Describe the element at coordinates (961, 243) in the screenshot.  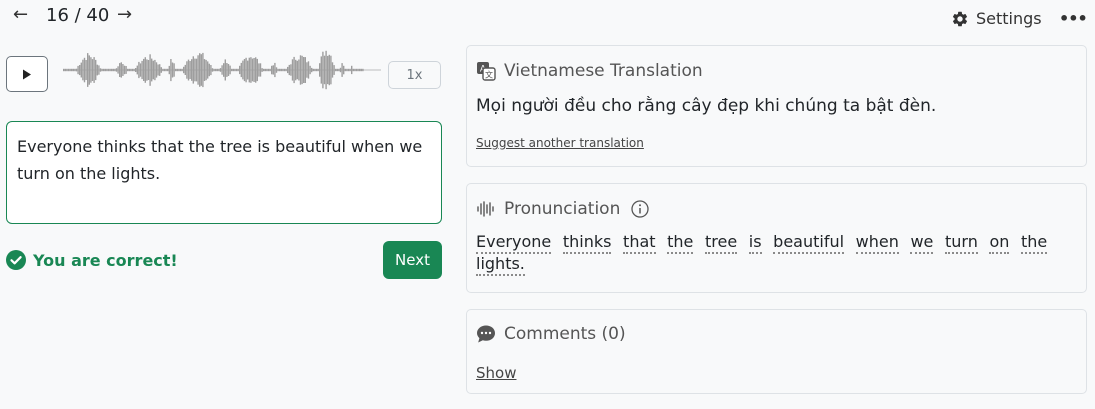
I see `pronunciation-word: turn` at that location.